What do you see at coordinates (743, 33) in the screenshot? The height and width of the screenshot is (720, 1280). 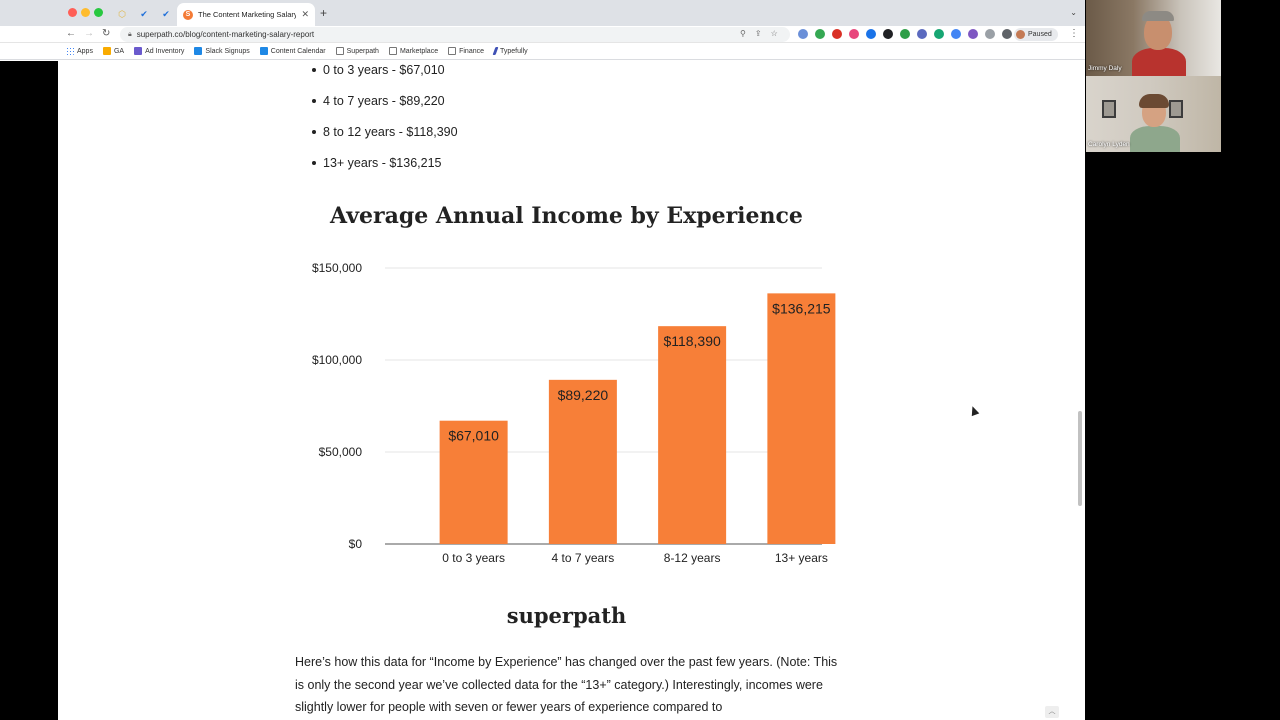 I see `zoom-icon: ⚲` at bounding box center [743, 33].